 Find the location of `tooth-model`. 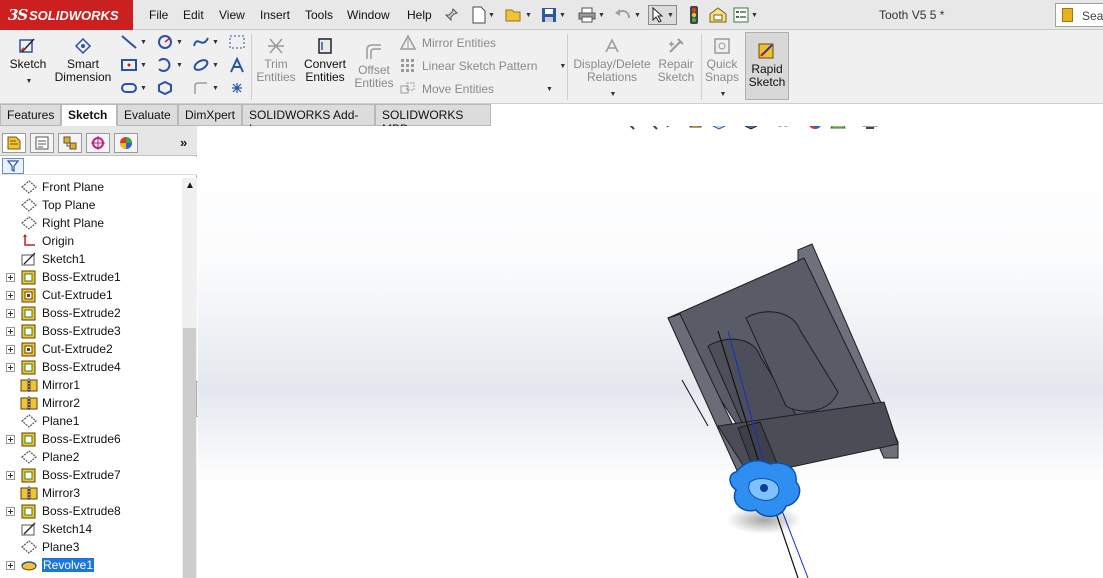

tooth-model is located at coordinates (783, 410).